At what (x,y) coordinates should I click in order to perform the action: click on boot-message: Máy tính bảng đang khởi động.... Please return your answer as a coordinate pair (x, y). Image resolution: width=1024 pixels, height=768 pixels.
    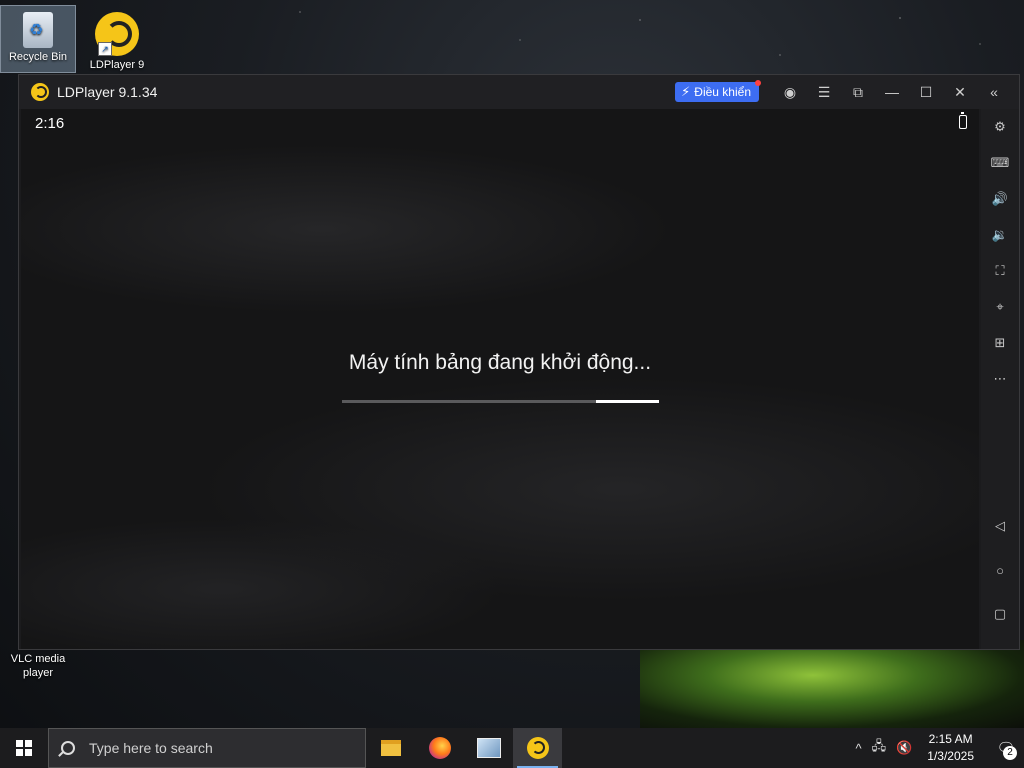
    Looking at the image, I should click on (500, 362).